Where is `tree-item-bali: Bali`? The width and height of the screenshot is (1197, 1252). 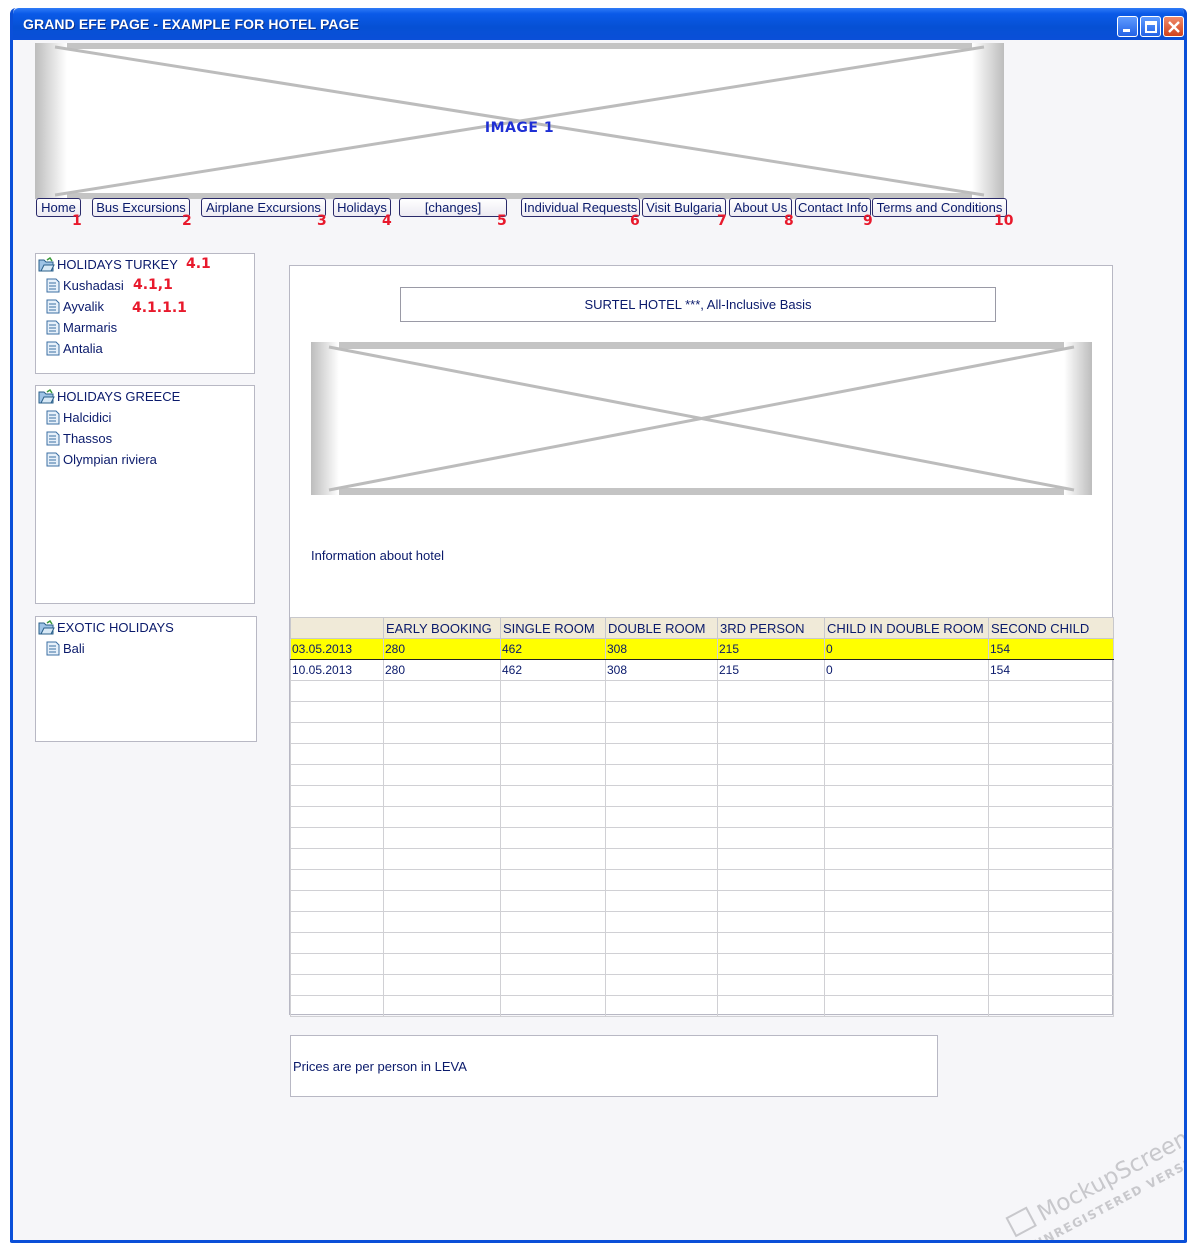 tree-item-bali: Bali is located at coordinates (121, 649).